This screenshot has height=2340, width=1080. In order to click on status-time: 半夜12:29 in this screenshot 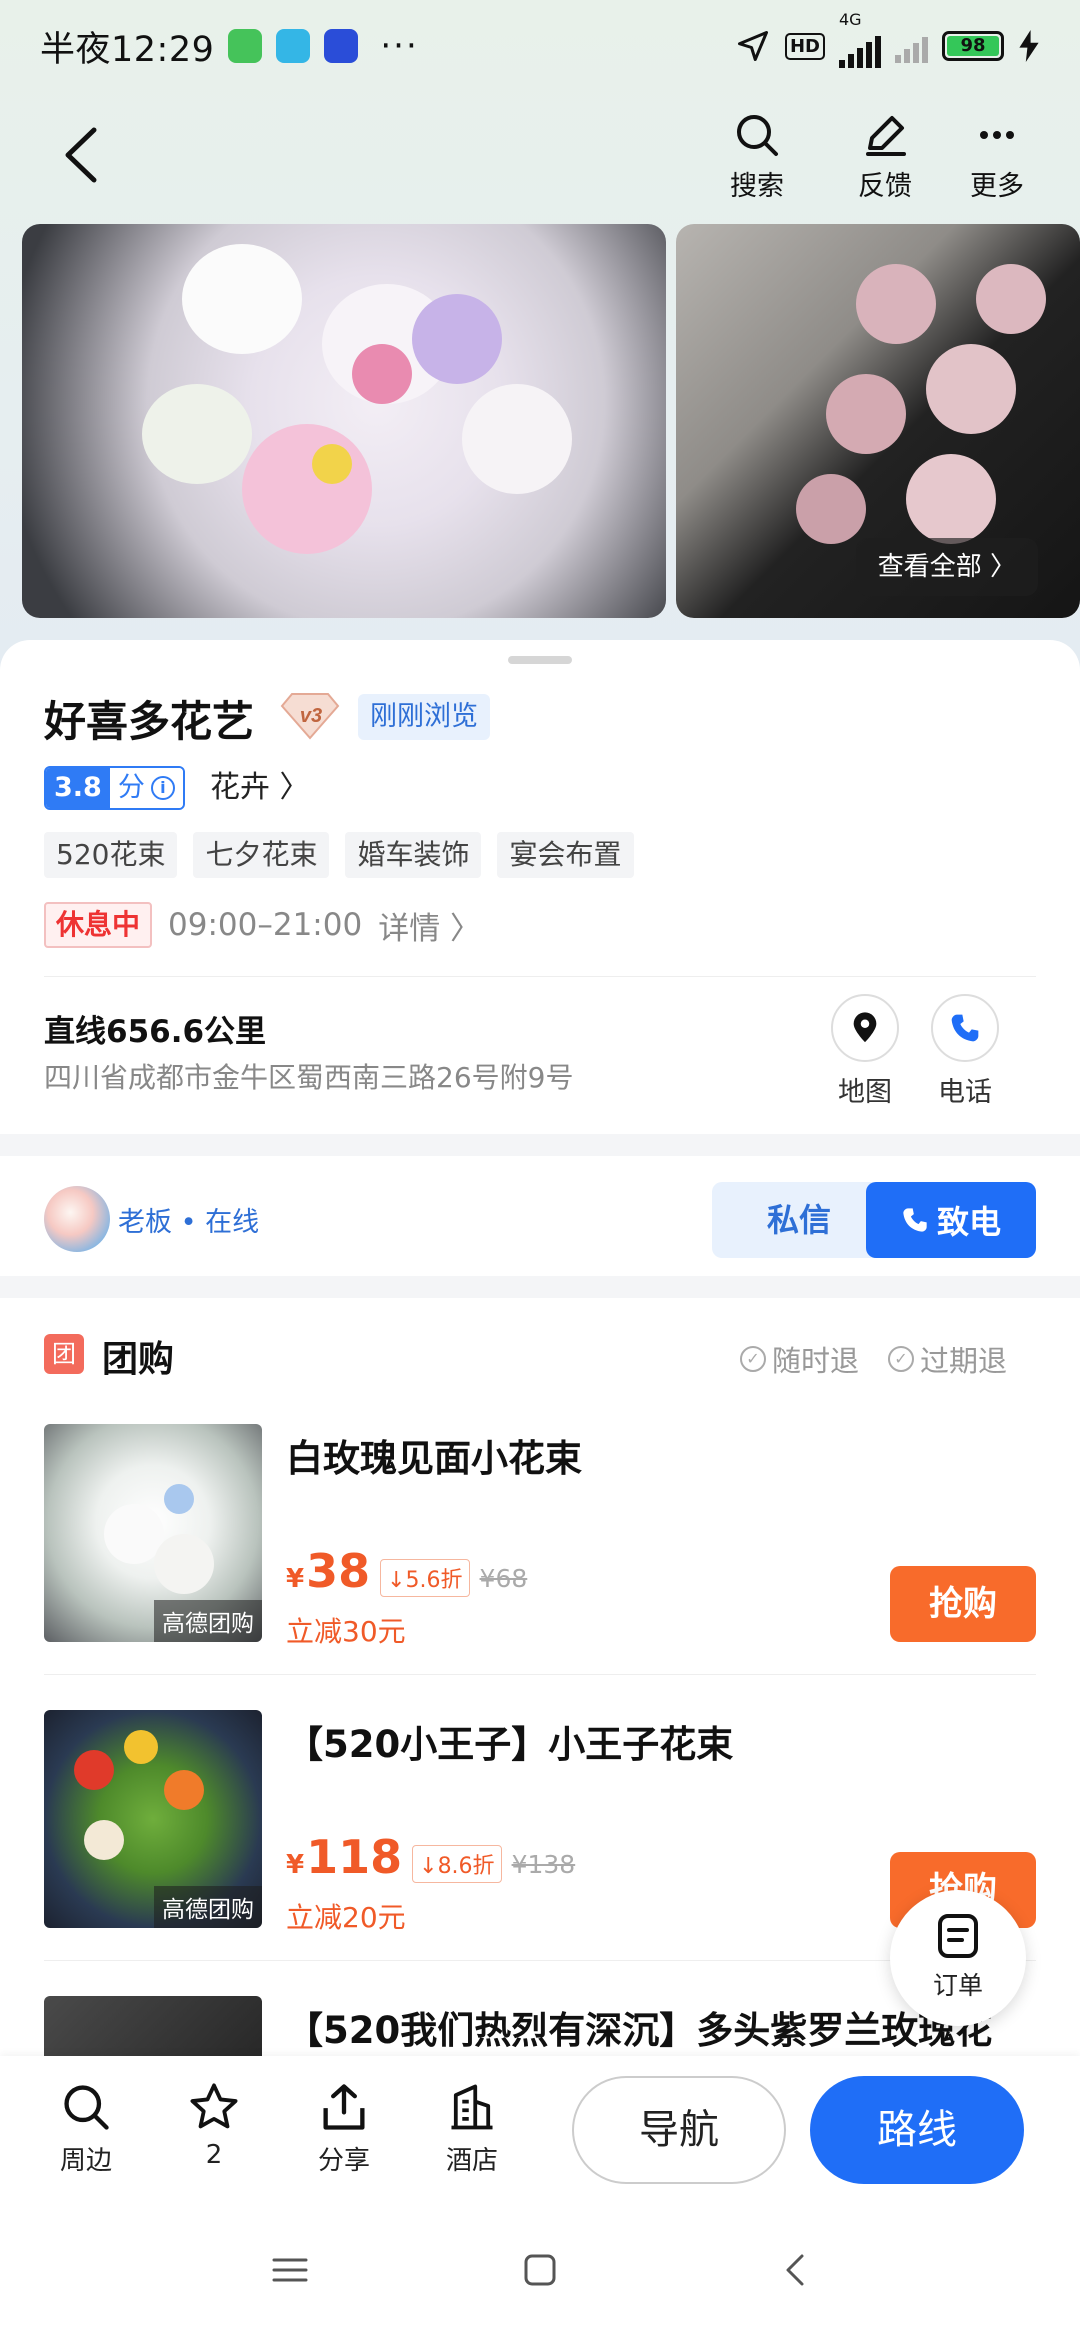, I will do `click(127, 49)`.